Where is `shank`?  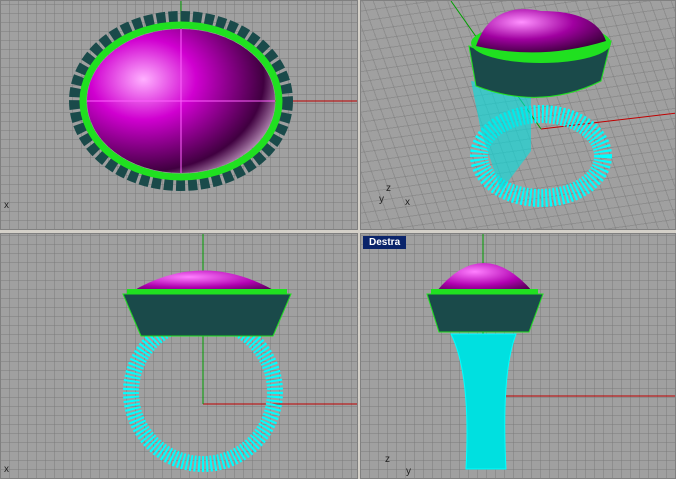 shank is located at coordinates (483, 401).